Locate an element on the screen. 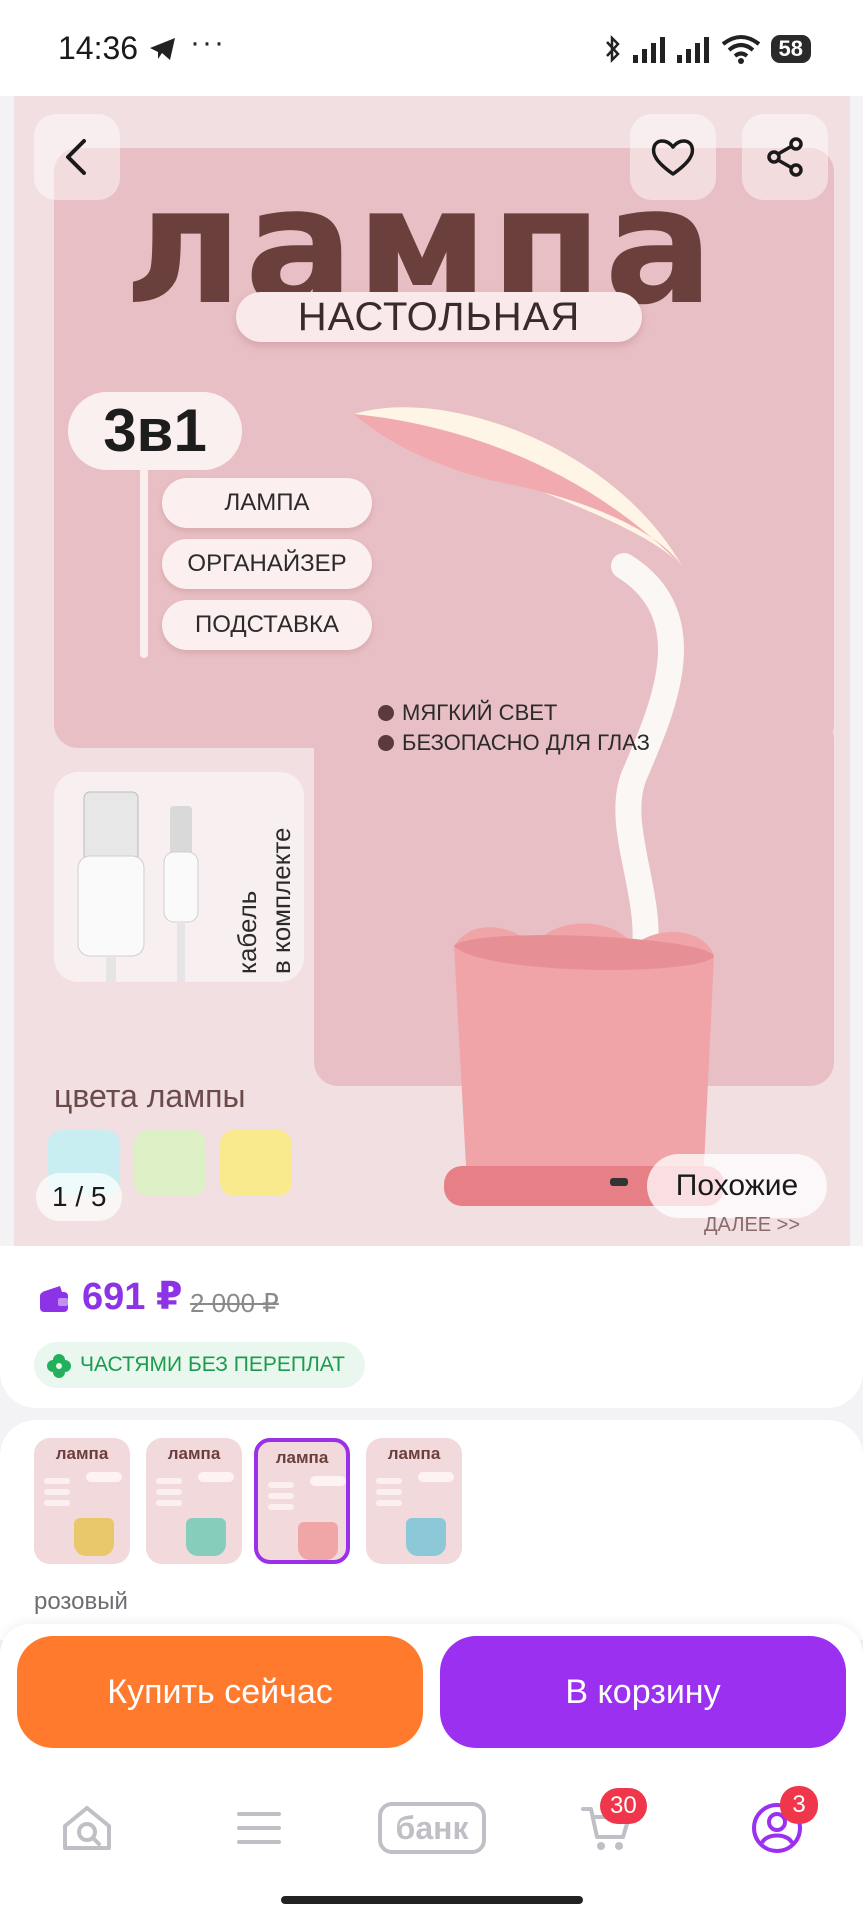  share-icon is located at coordinates (785, 157).